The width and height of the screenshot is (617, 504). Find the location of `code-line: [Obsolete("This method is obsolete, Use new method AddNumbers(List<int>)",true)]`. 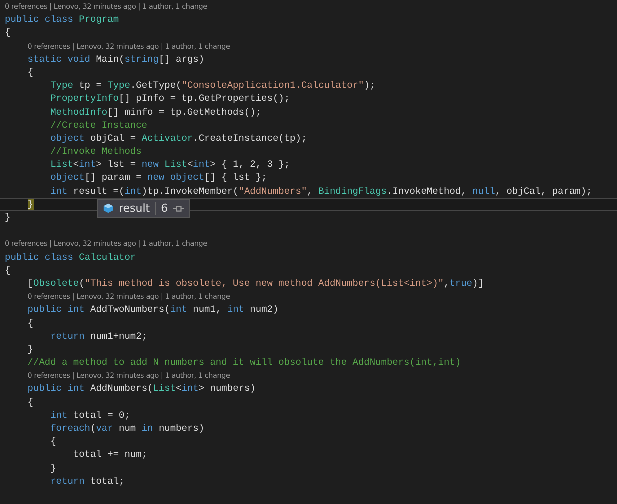

code-line: [Obsolete("This method is obsolete, Use new method AddNumbers(List<int>)",true)] is located at coordinates (256, 284).